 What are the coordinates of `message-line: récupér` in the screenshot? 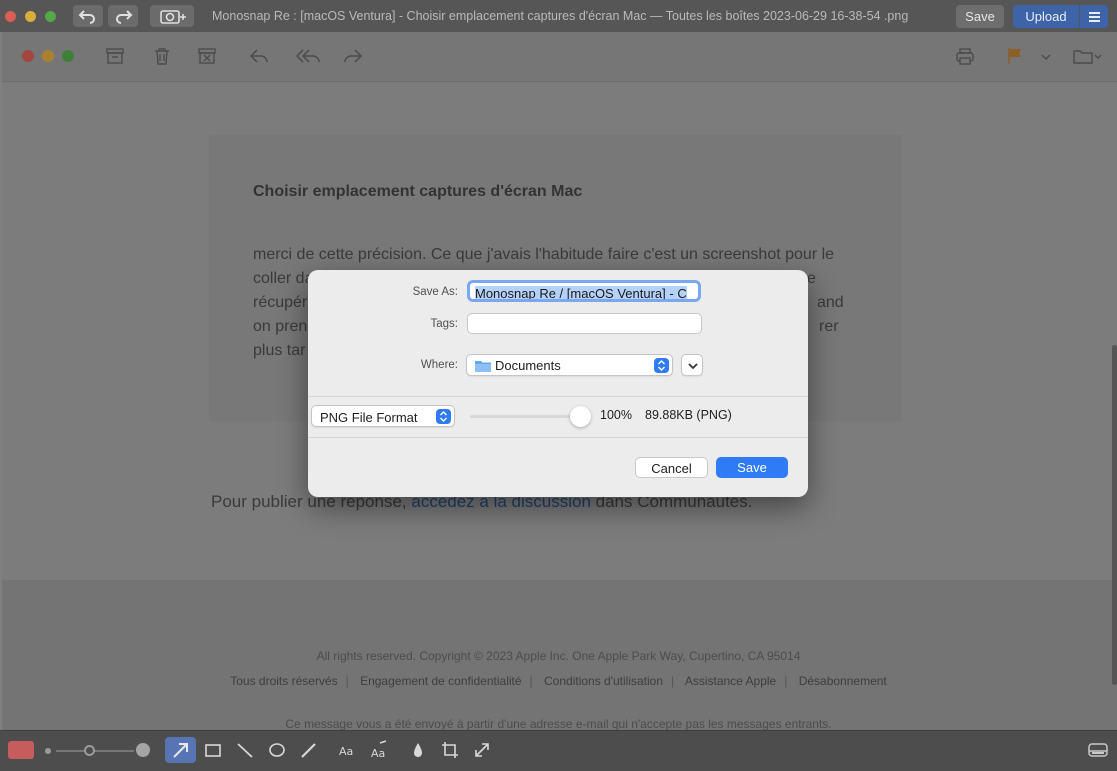 It's located at (280, 302).